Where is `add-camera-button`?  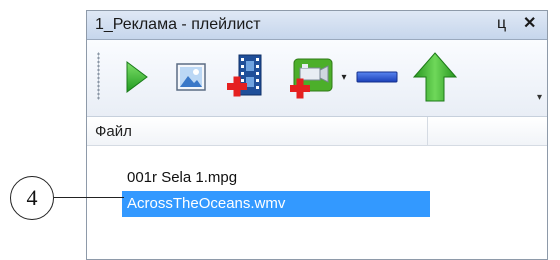 add-camera-button is located at coordinates (312, 78).